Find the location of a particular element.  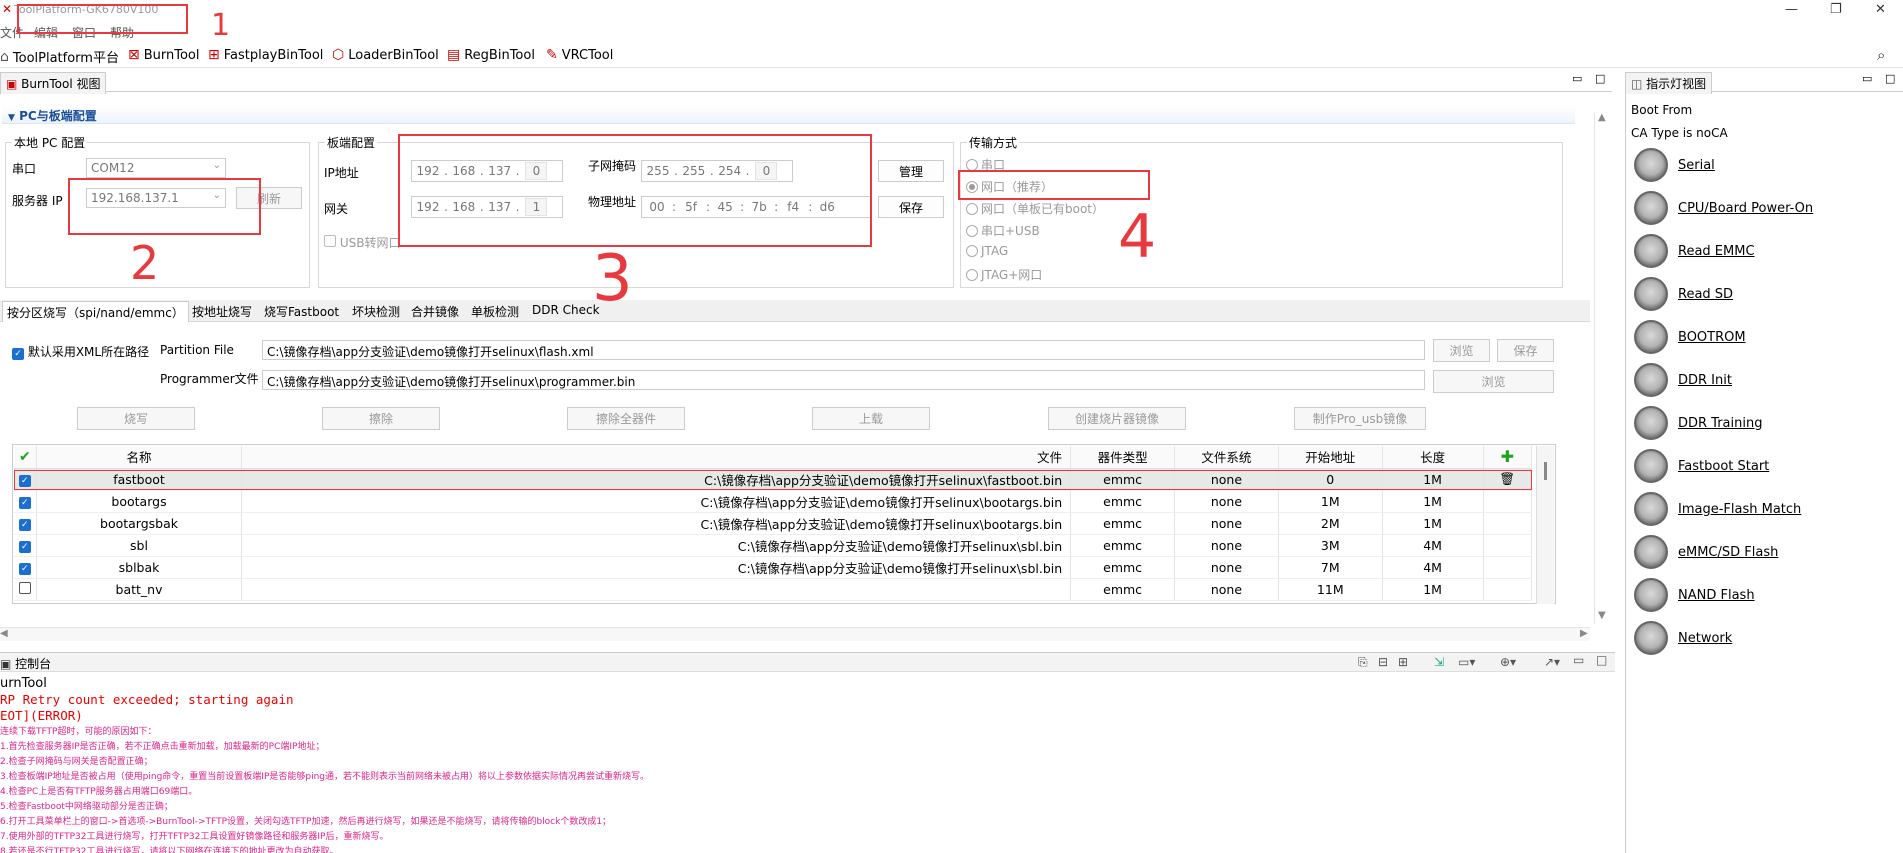

radio-jtag: JTAG is located at coordinates (987, 251).